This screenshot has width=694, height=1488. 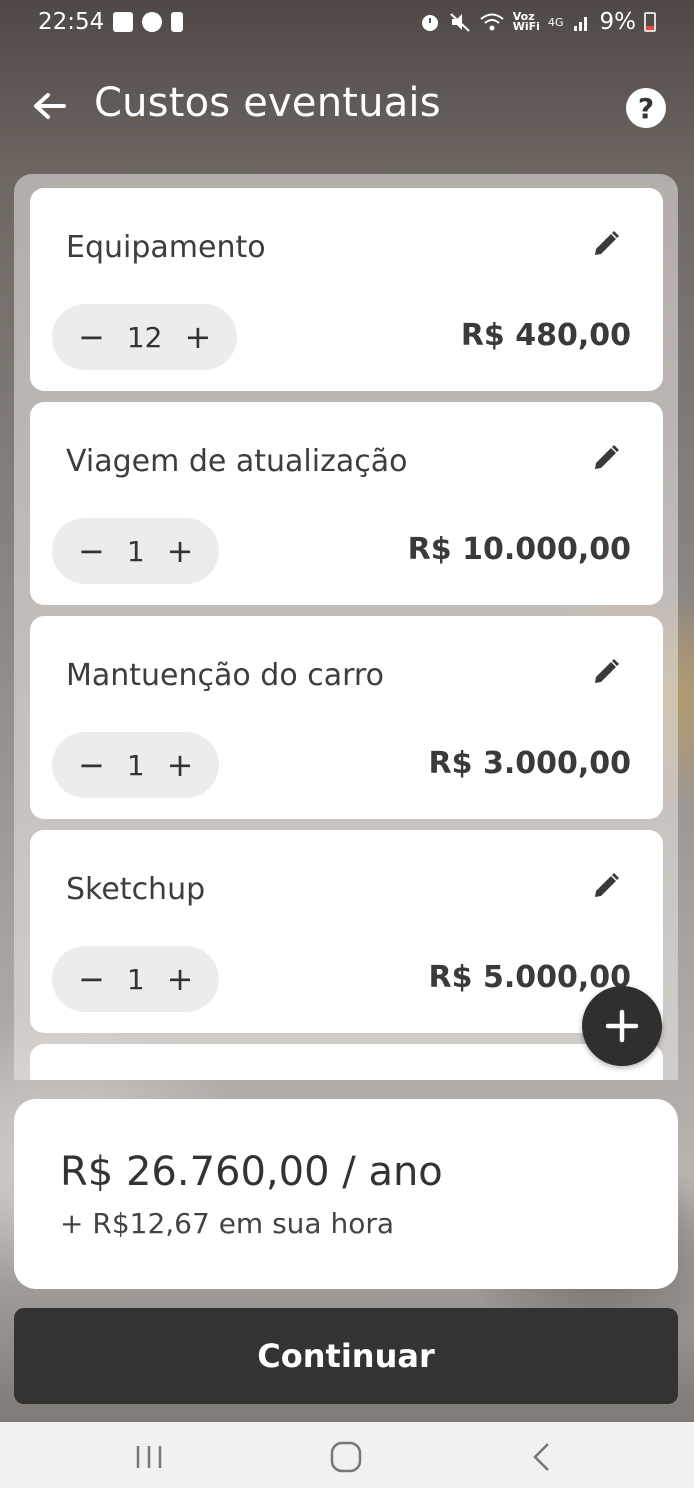 I want to click on cost-item-price: R$ 3.000,00, so click(x=529, y=763).